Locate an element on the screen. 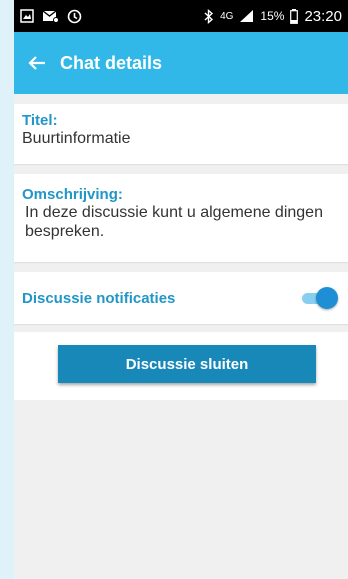 Image resolution: width=348 pixels, height=579 pixels. network-type: 4G is located at coordinates (227, 16).